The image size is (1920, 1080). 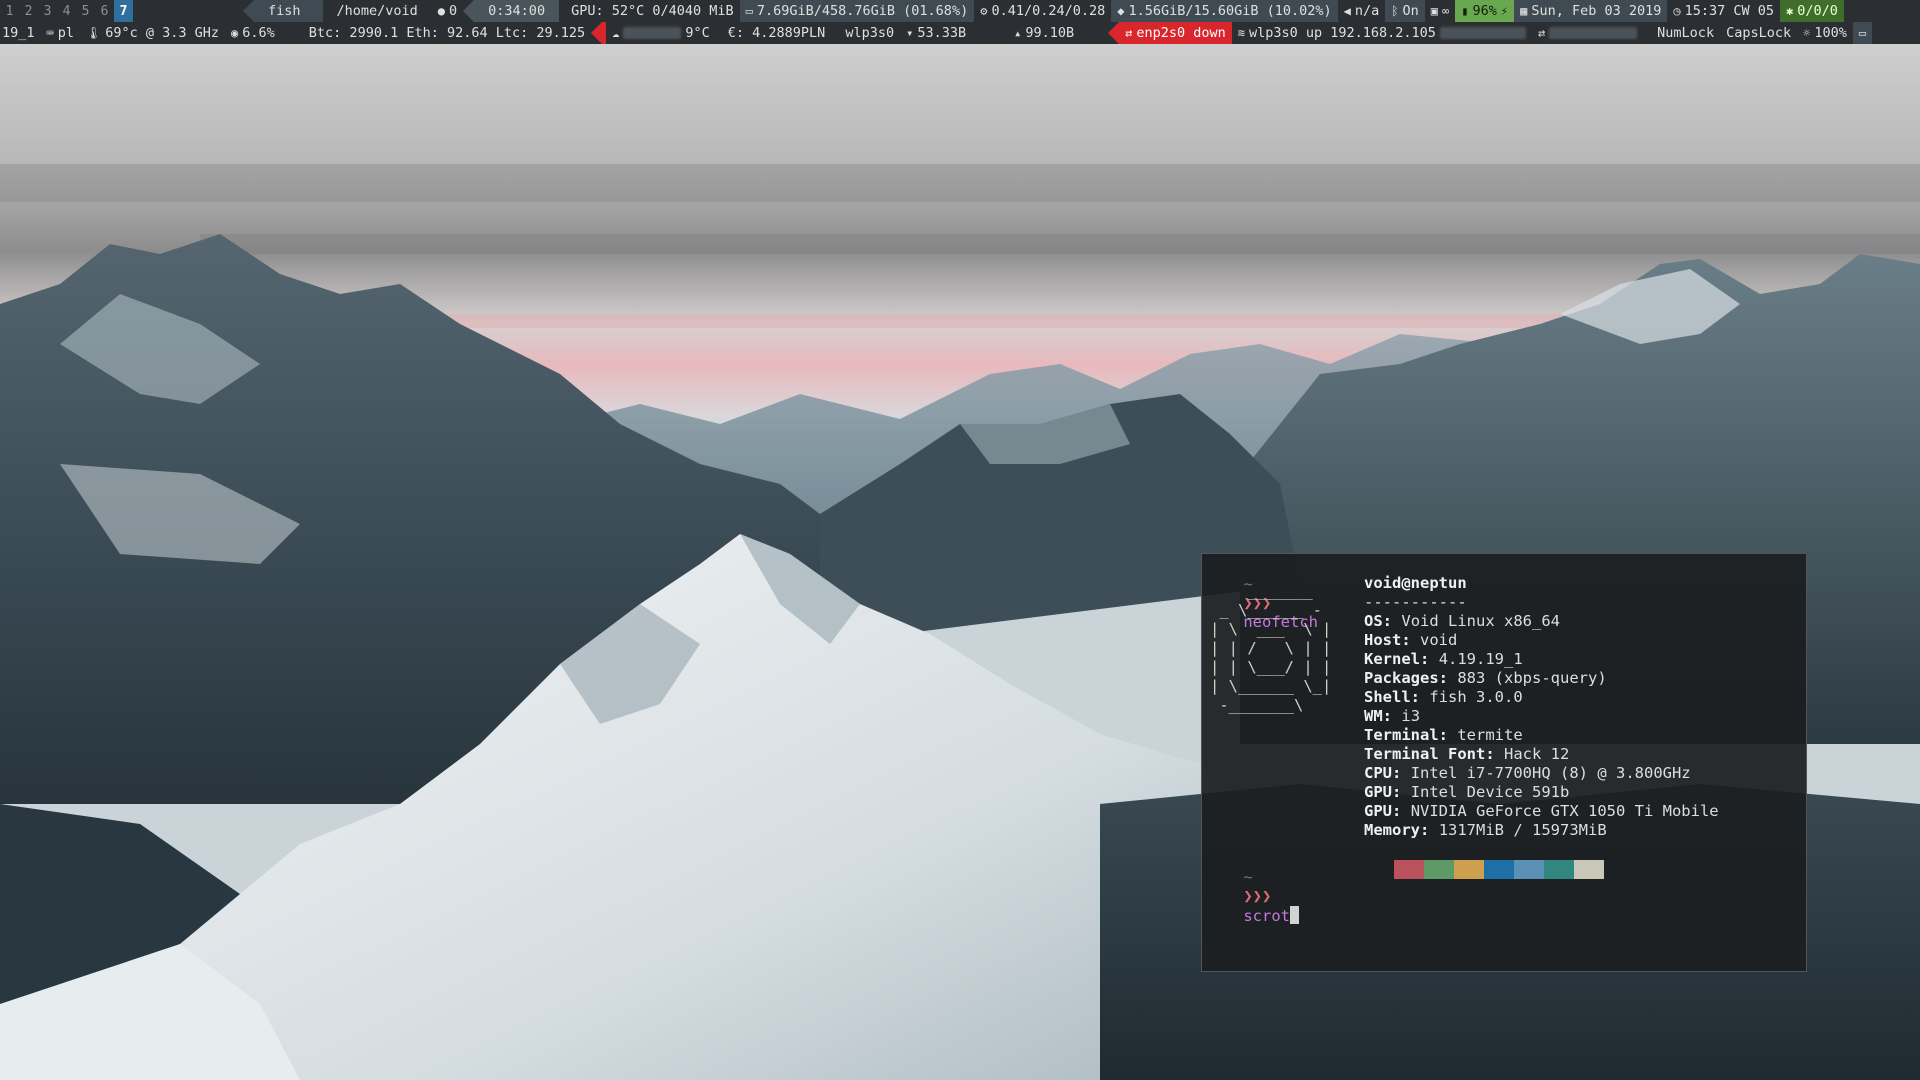 I want to click on info-key: Memory, so click(x=1392, y=830).